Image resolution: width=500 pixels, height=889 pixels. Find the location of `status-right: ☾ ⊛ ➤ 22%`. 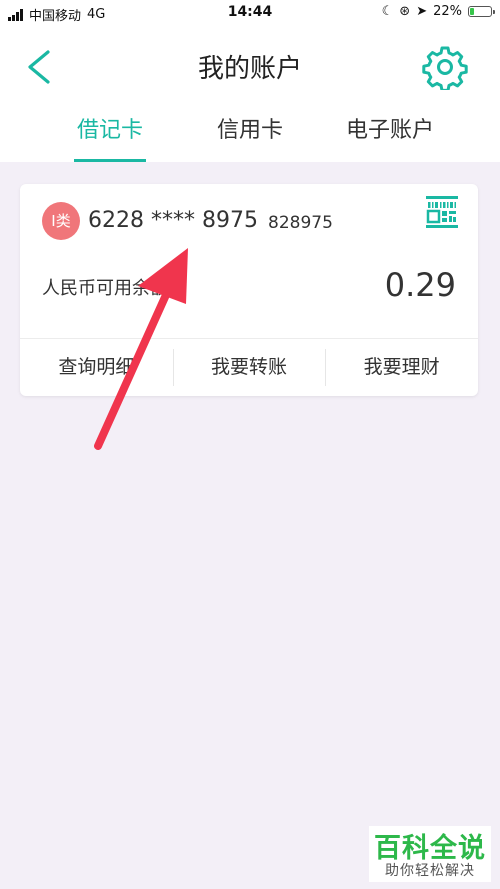

status-right: ☾ ⊛ ➤ 22% is located at coordinates (438, 11).